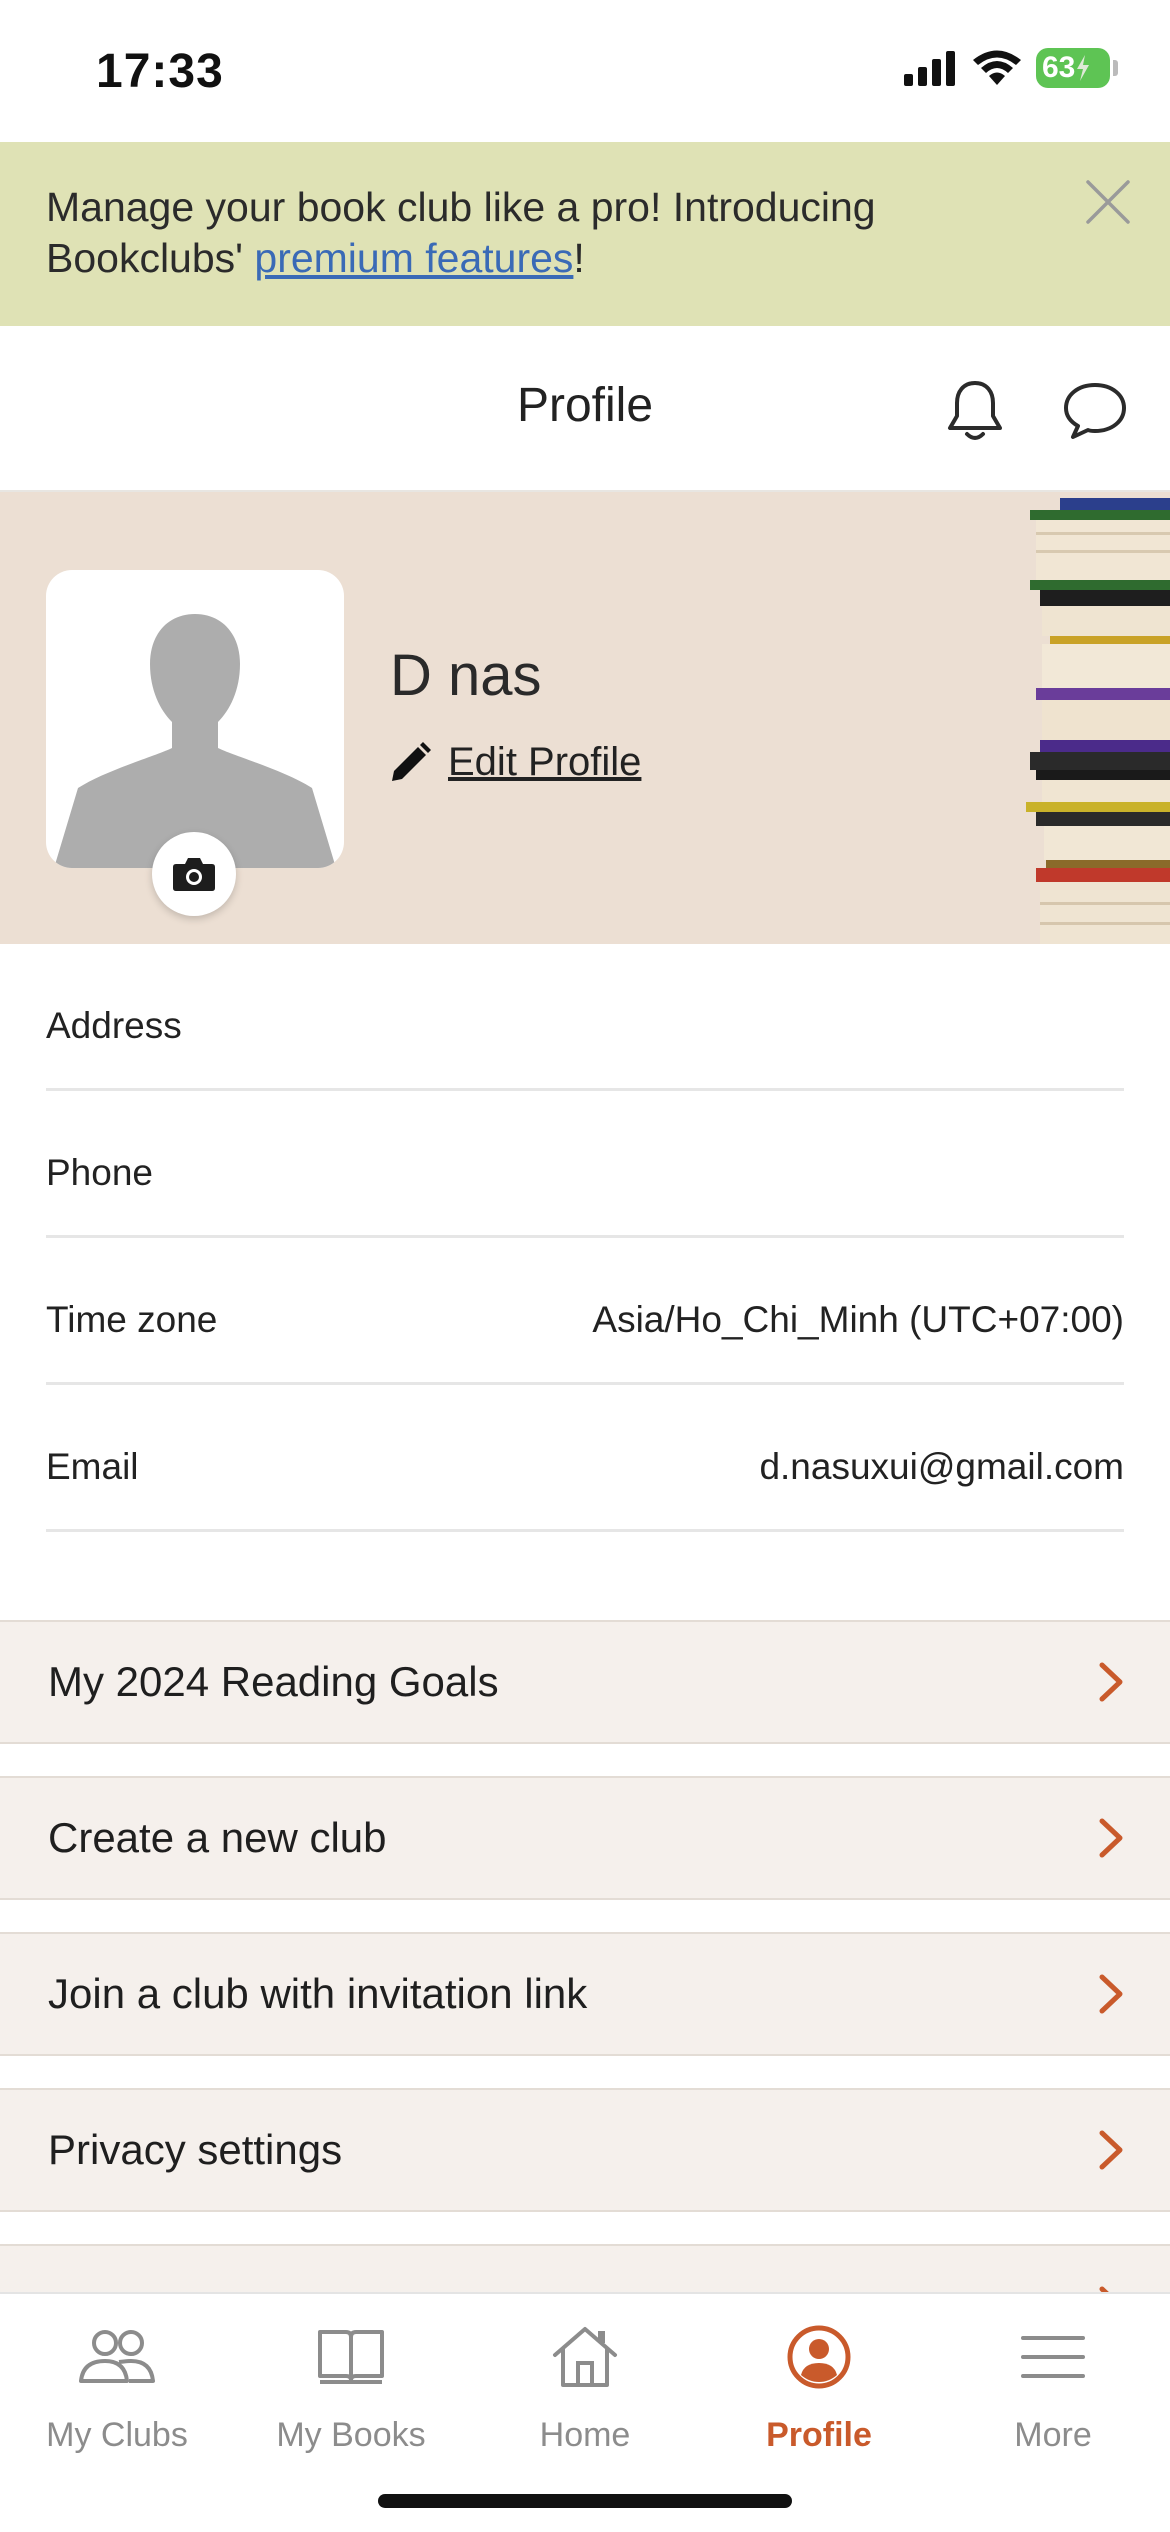 This screenshot has width=1170, height=2532. Describe the element at coordinates (585, 2150) in the screenshot. I see `menu-item-privacy-settings: Privacy settings` at that location.